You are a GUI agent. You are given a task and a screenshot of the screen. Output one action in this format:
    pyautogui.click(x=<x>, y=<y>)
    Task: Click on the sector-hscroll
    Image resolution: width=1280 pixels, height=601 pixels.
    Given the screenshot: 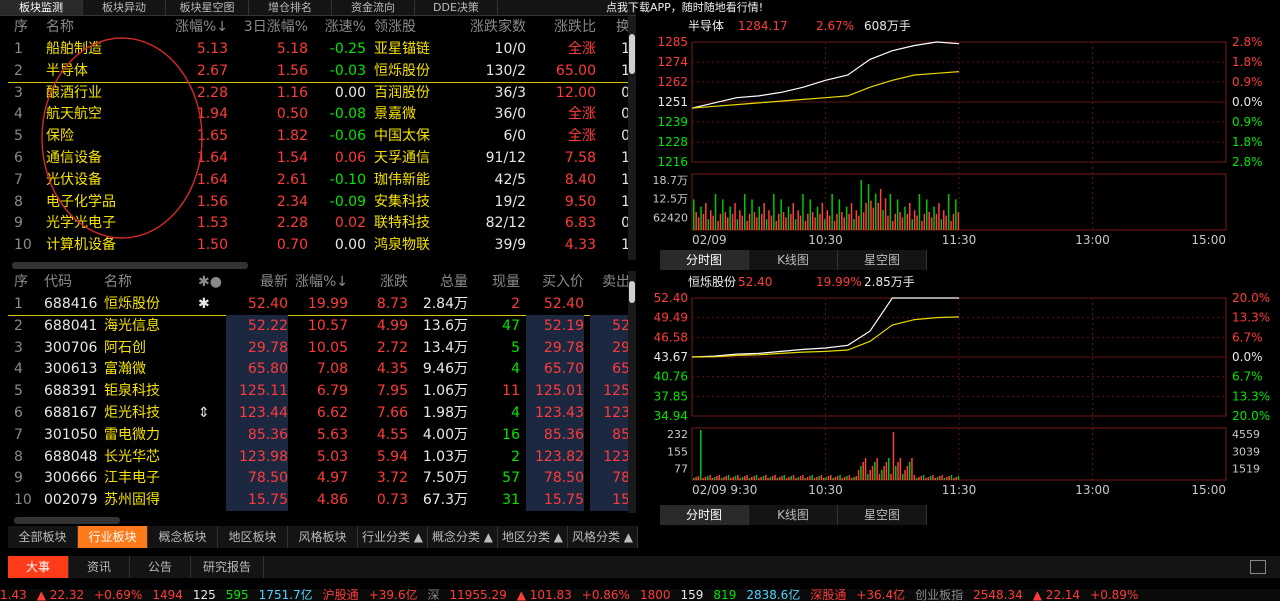 What is the action you would take?
    pyautogui.click(x=130, y=265)
    